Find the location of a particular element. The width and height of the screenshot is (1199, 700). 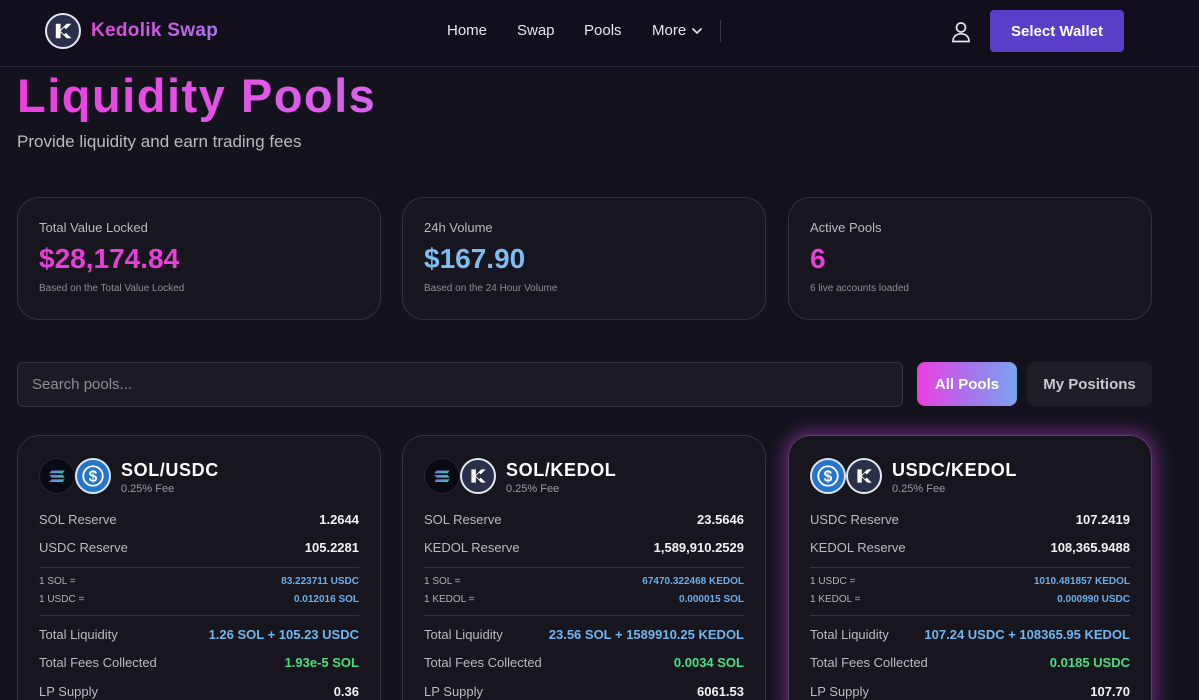

rate-value: 0.012016 SOL is located at coordinates (326, 599).